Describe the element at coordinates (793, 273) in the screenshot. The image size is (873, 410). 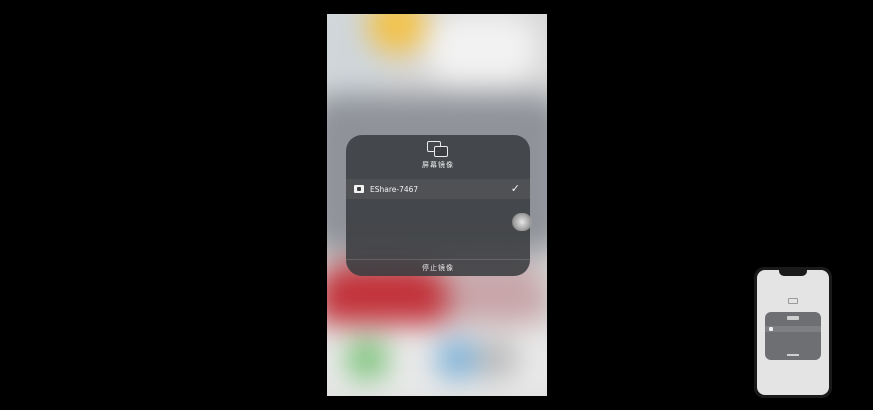
I see `phone-notch` at that location.